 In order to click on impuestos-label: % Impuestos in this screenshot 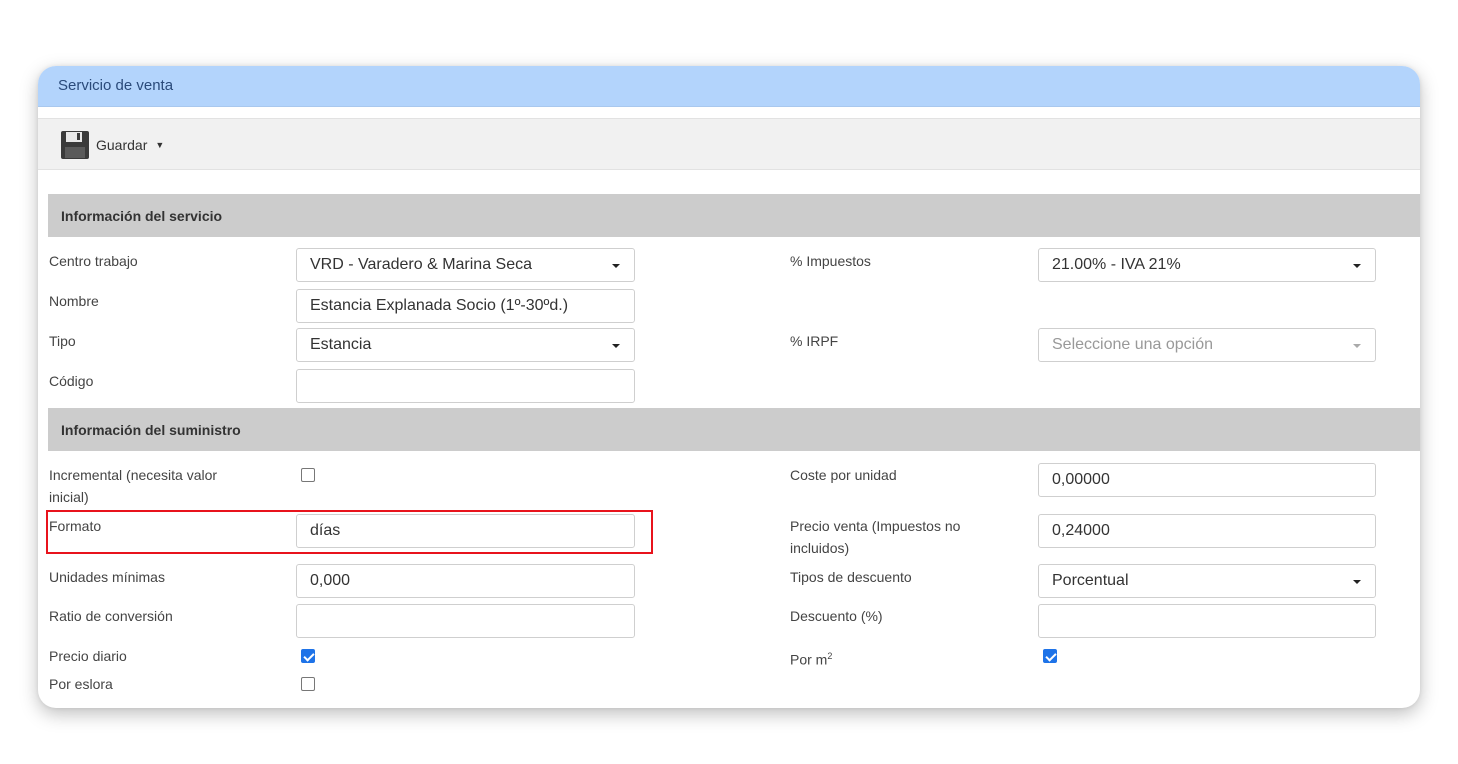, I will do `click(830, 261)`.